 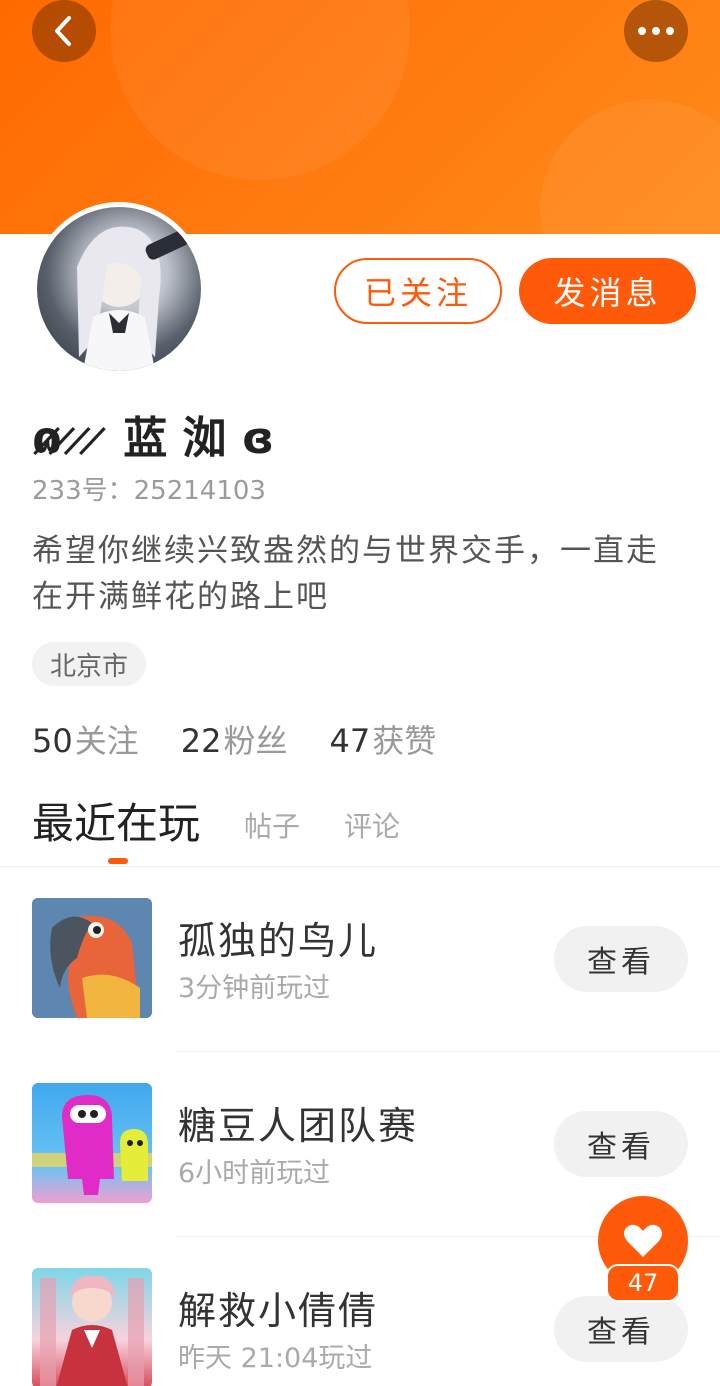 I want to click on chevron-left-icon, so click(x=63, y=31).